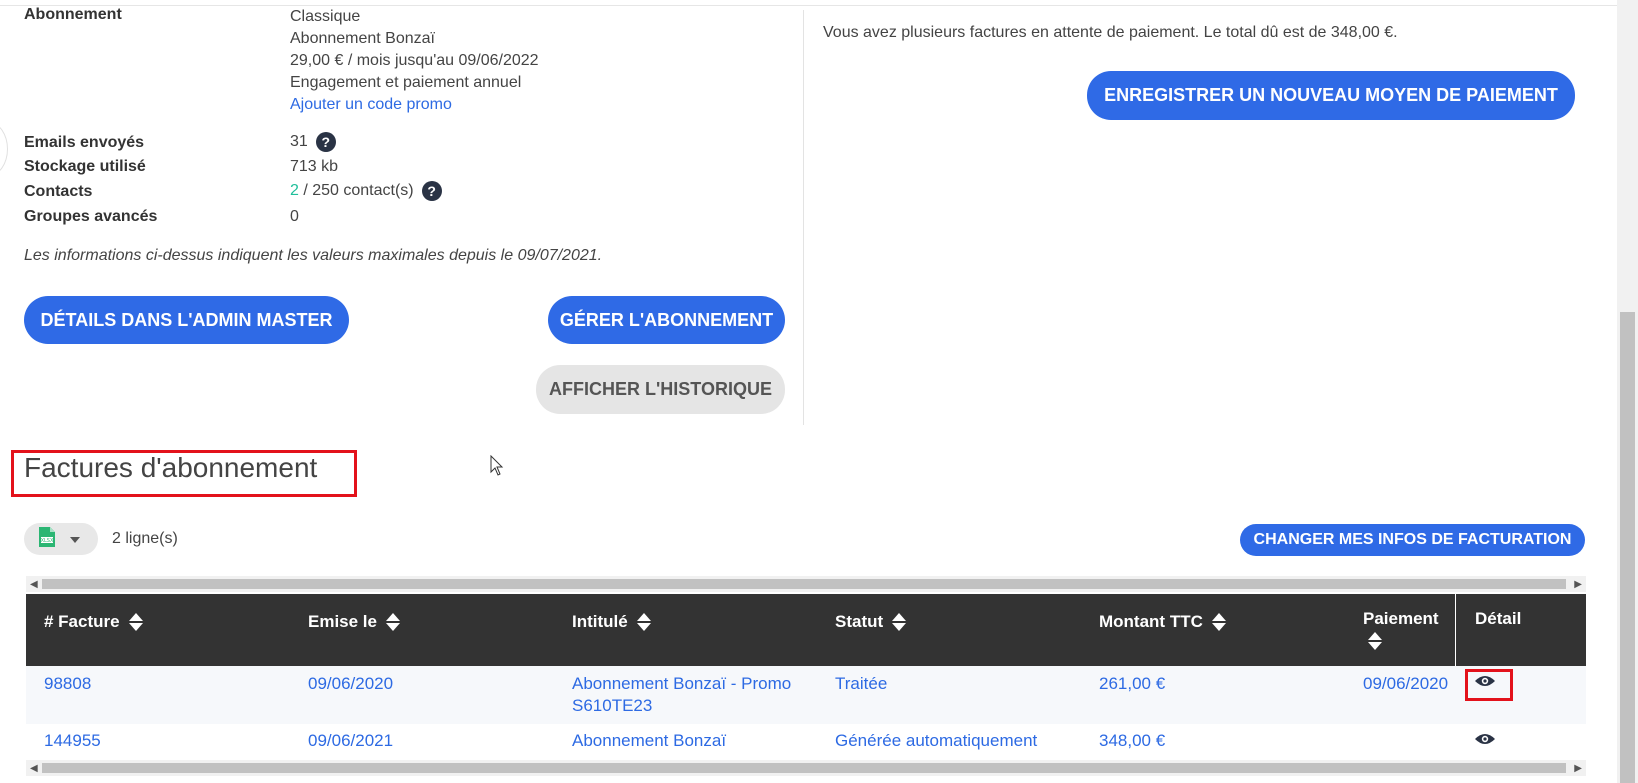  What do you see at coordinates (1401, 618) in the screenshot?
I see `col-payment-label: Paiement` at bounding box center [1401, 618].